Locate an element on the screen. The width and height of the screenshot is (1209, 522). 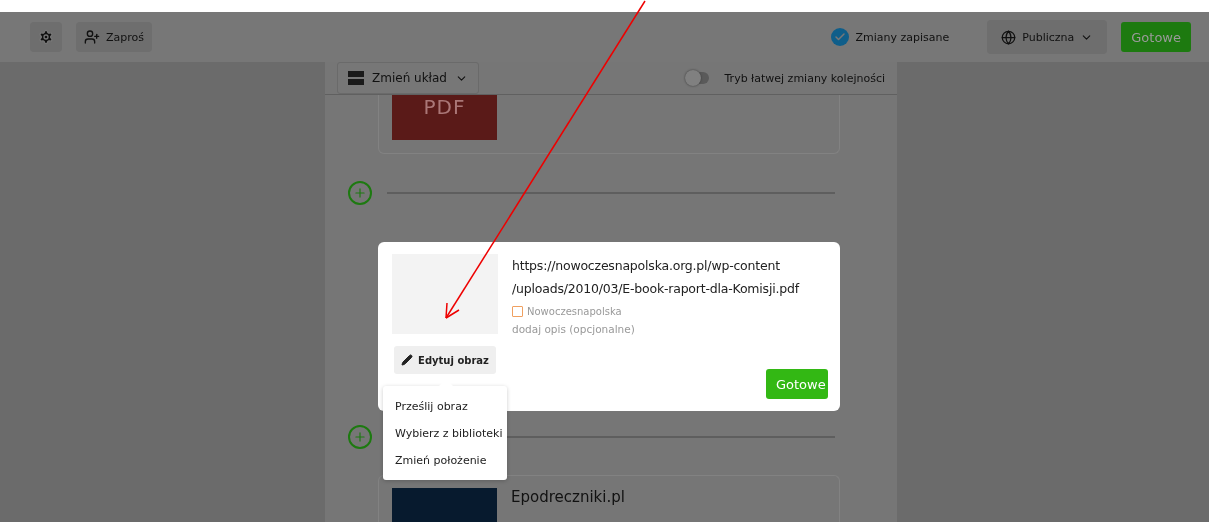
toggle-label: Tryb łatwej zmiany kolejności is located at coordinates (804, 78).